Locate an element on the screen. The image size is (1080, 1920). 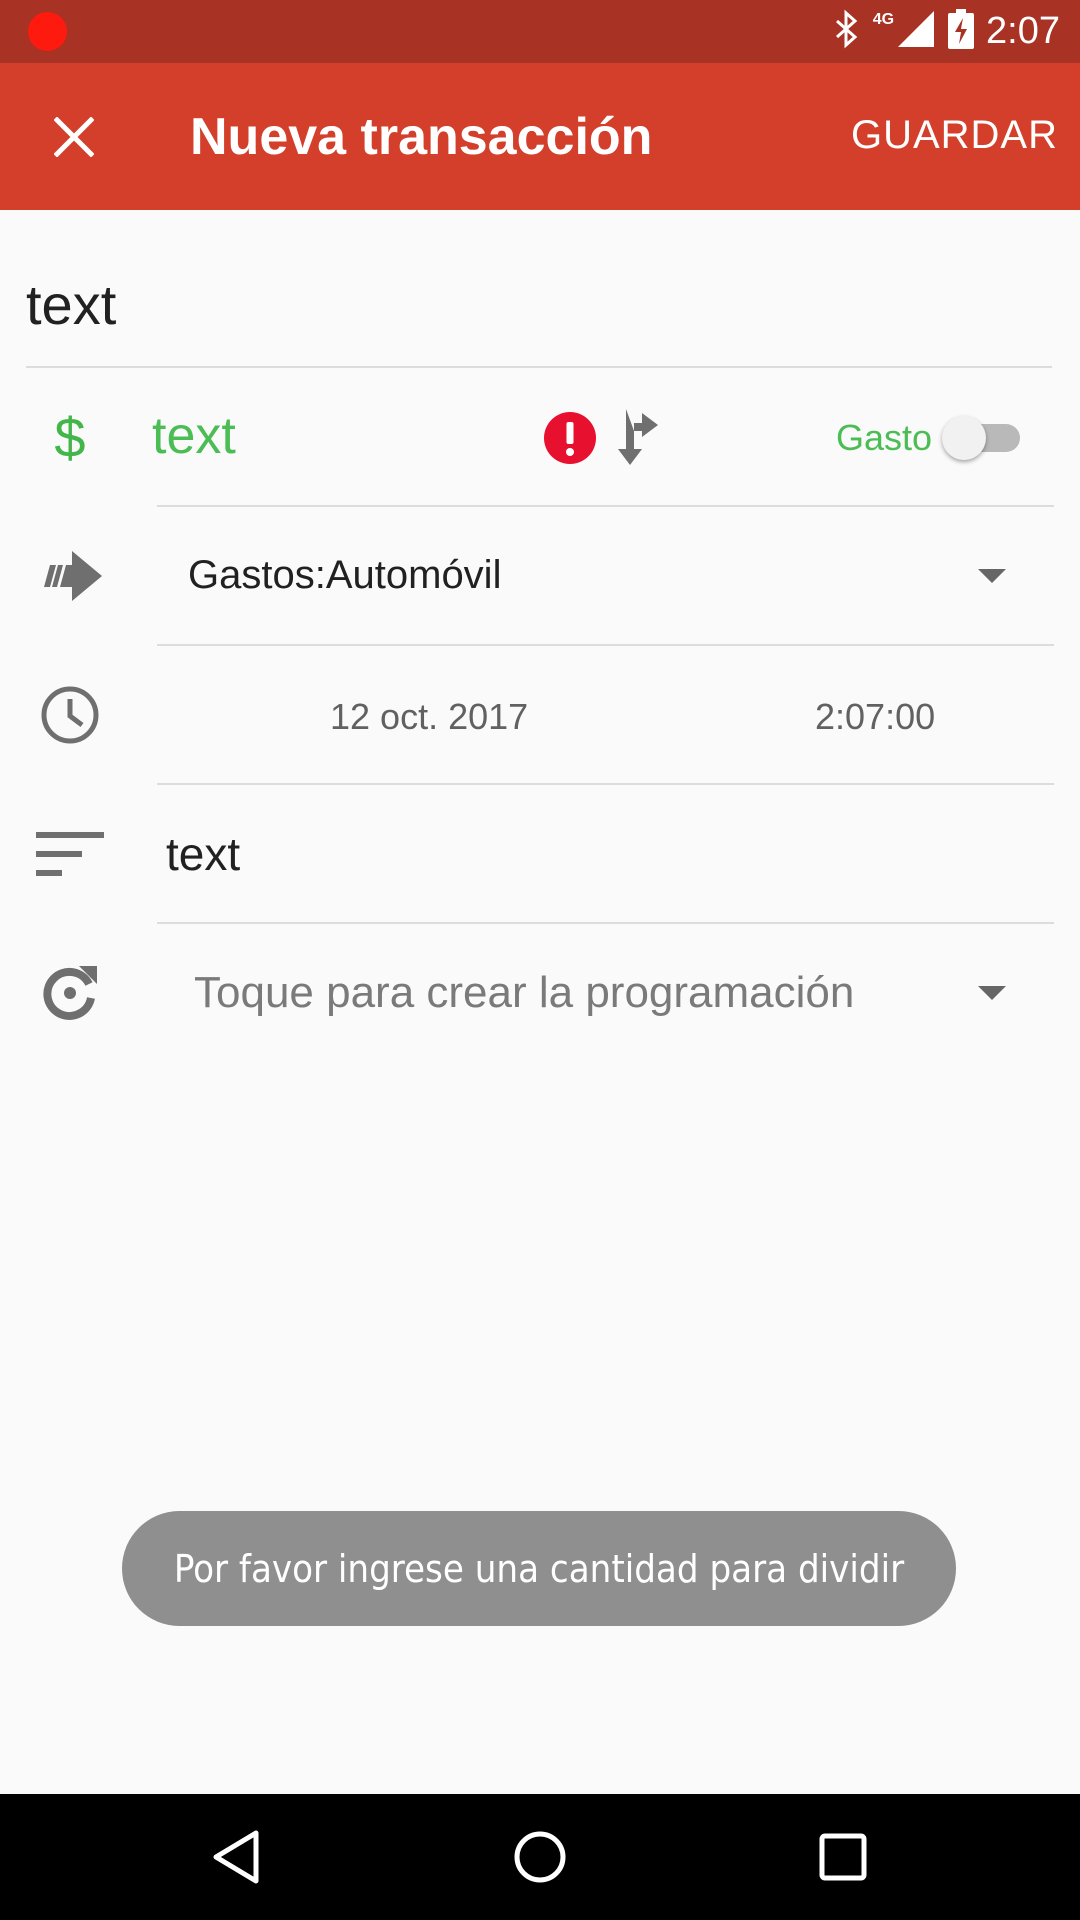
status-time: 2:07 is located at coordinates (1023, 31).